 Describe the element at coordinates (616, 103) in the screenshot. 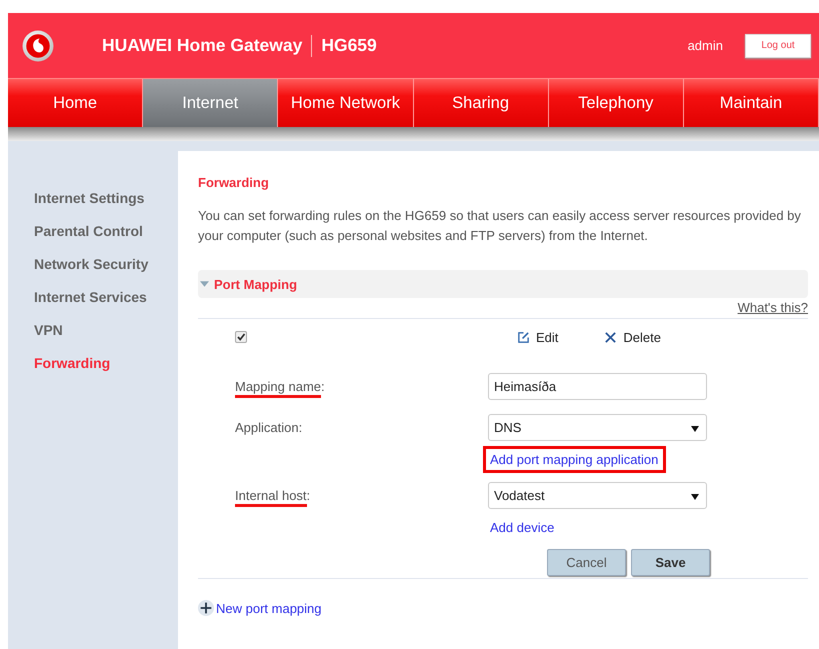

I see `nav-tab: Telephony` at that location.